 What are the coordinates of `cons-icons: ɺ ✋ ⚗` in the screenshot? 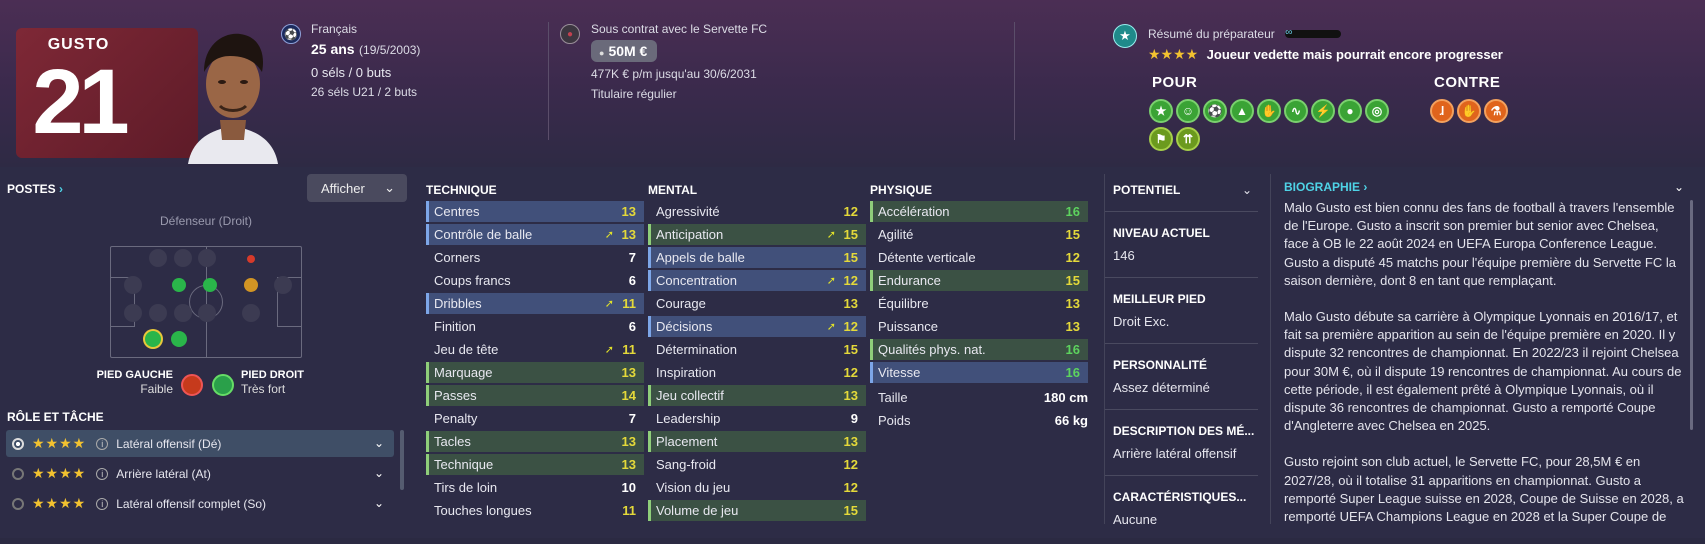 It's located at (1480, 111).